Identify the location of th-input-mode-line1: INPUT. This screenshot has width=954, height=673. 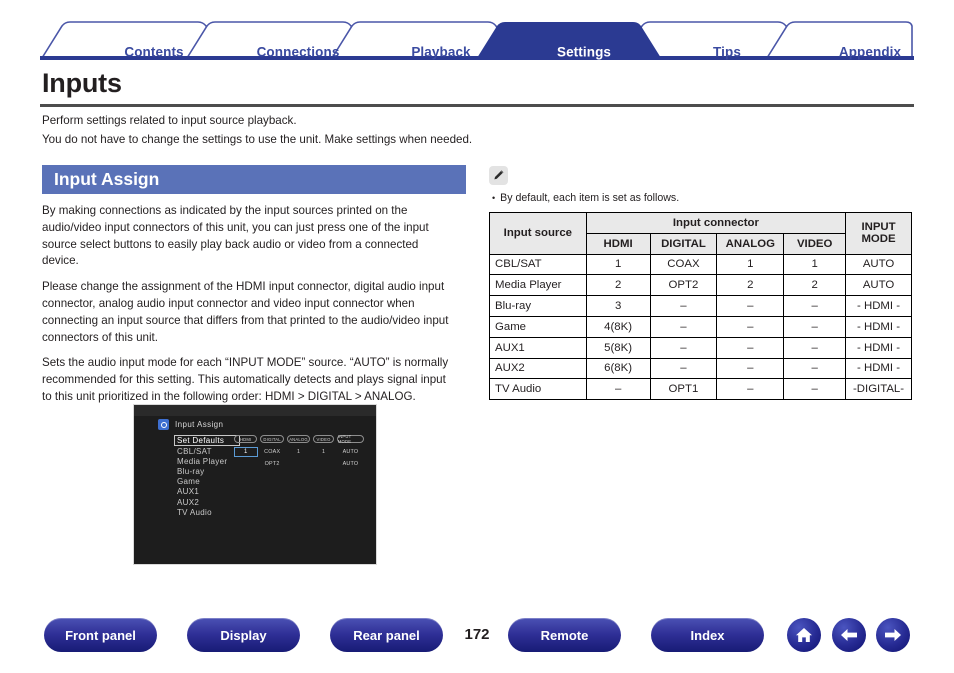
(878, 227).